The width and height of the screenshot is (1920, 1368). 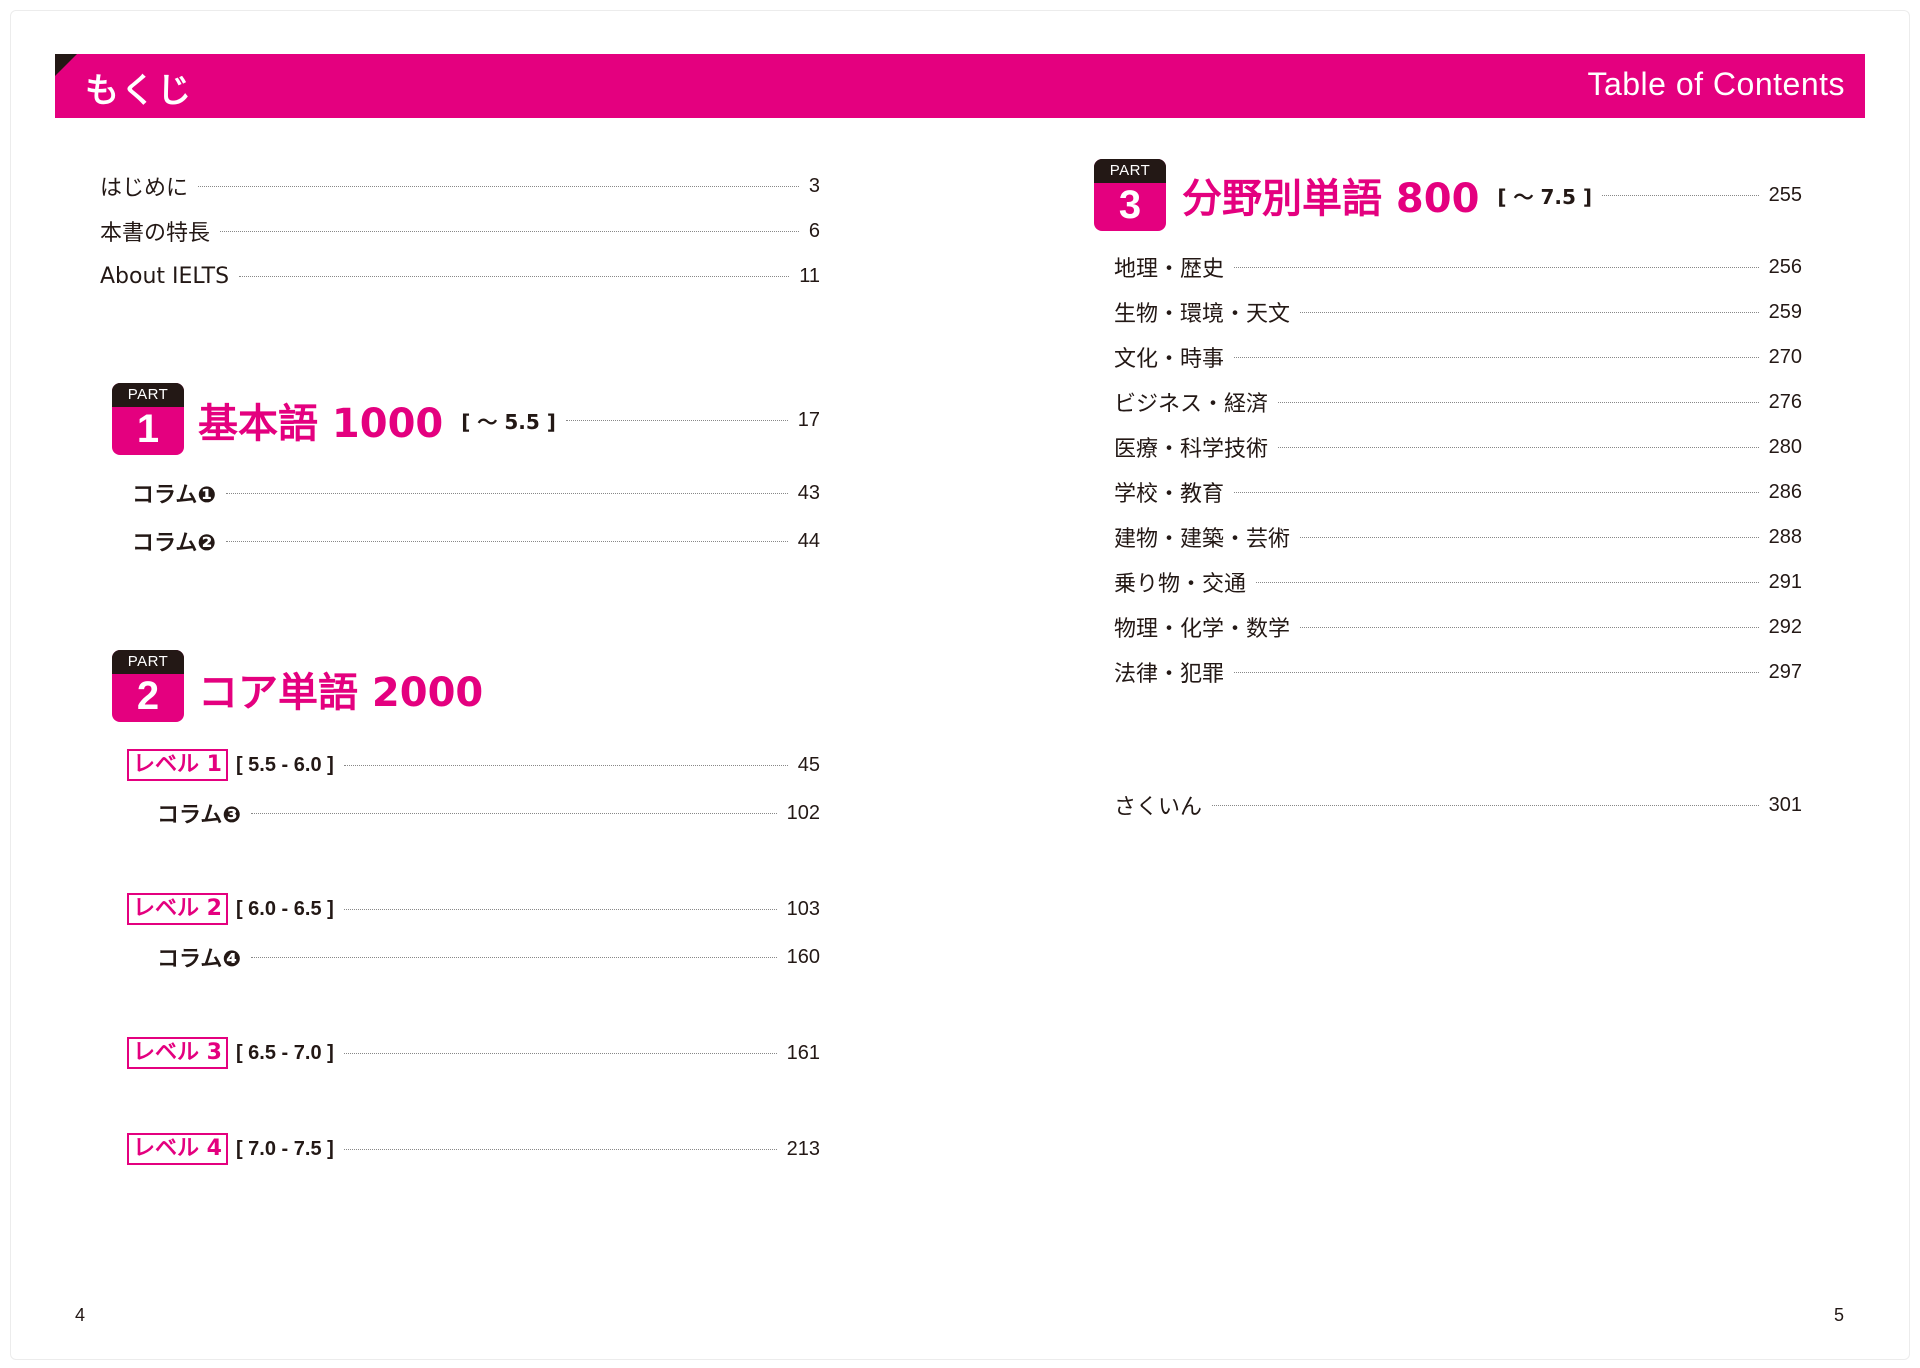 I want to click on toc-entry-label: コラム❷, so click(x=174, y=543).